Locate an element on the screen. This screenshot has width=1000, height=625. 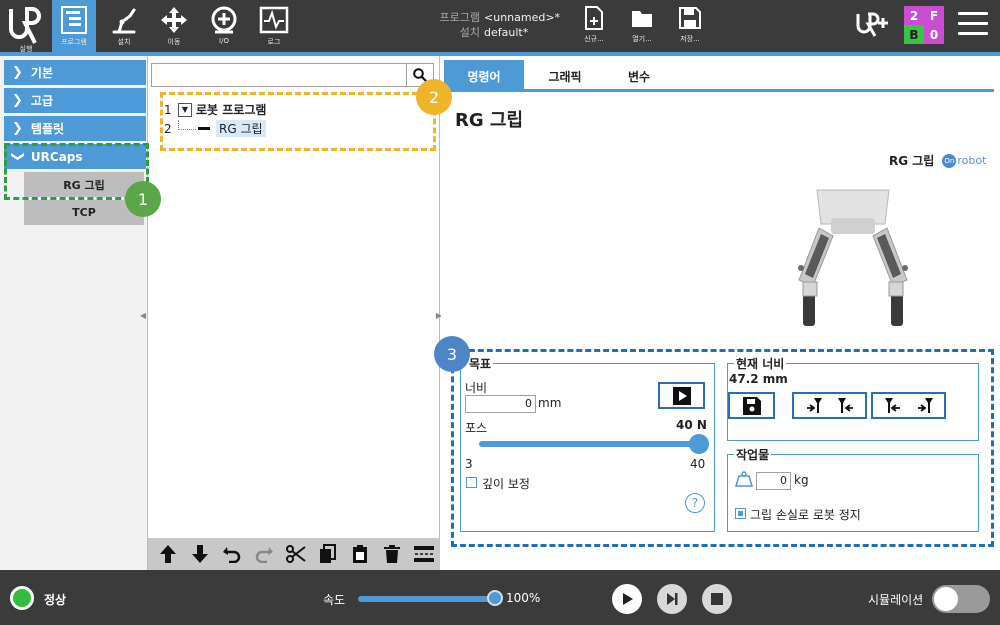
sidebar-collapse-handle: ◀ is located at coordinates (143, 315).